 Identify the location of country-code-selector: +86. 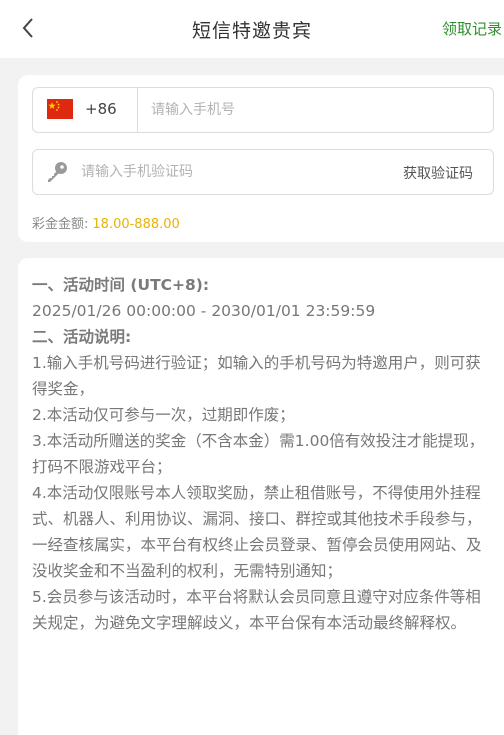
(101, 109).